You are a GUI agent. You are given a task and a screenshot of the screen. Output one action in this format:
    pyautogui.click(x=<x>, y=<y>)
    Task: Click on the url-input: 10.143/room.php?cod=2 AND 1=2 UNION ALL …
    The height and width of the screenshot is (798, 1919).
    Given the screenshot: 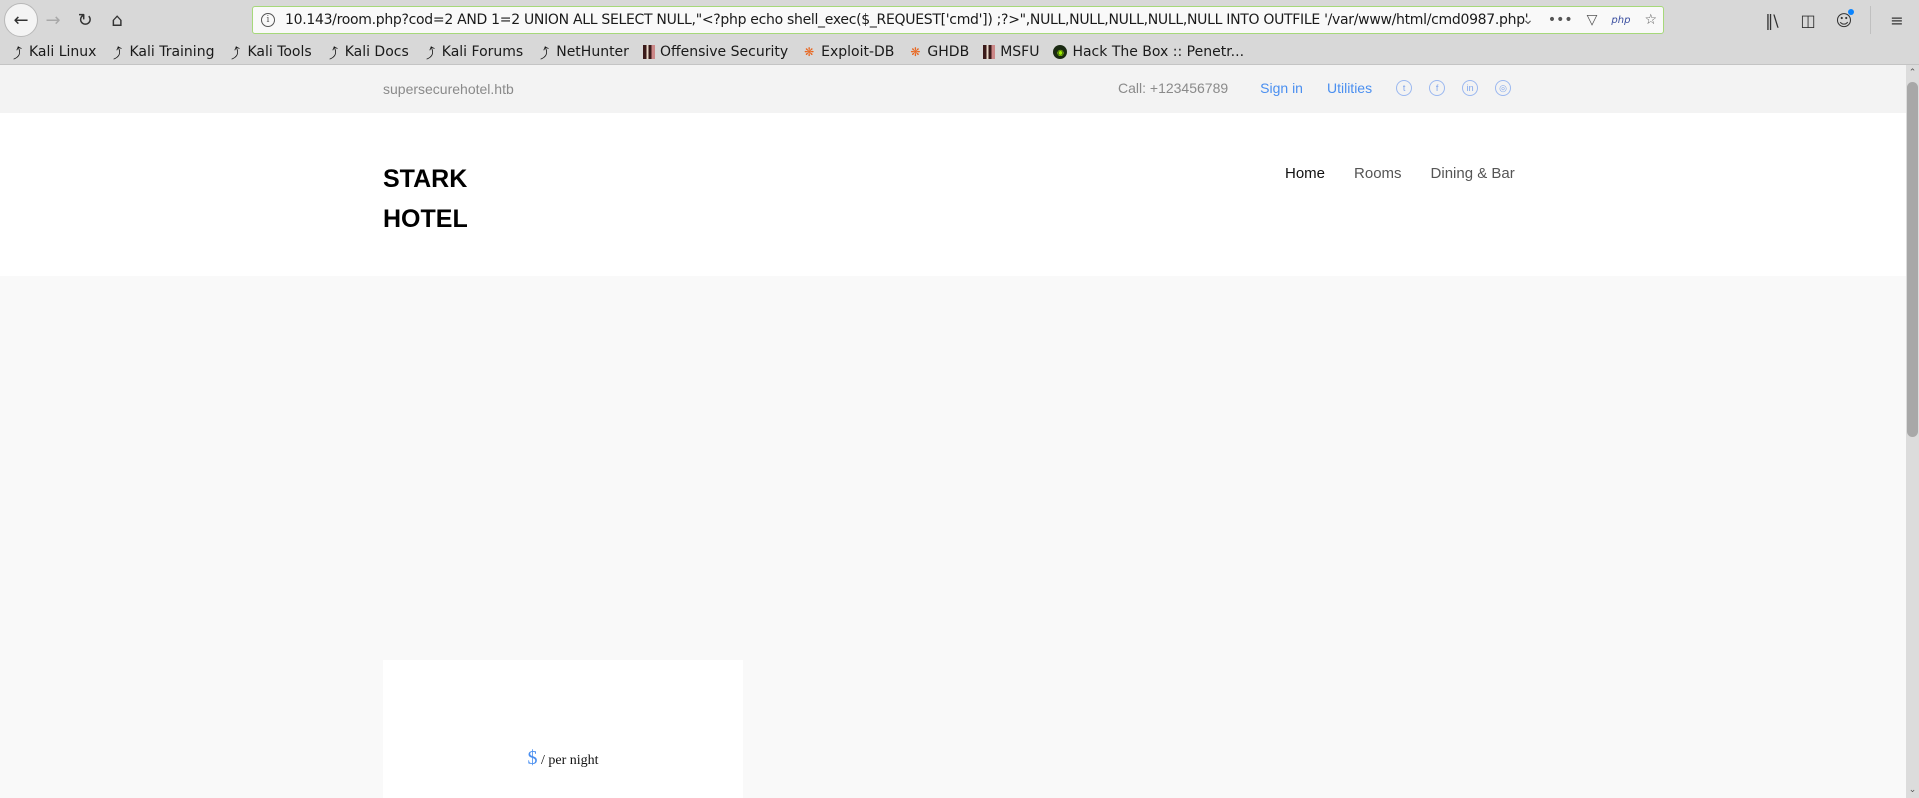 What is the action you would take?
    pyautogui.click(x=910, y=20)
    